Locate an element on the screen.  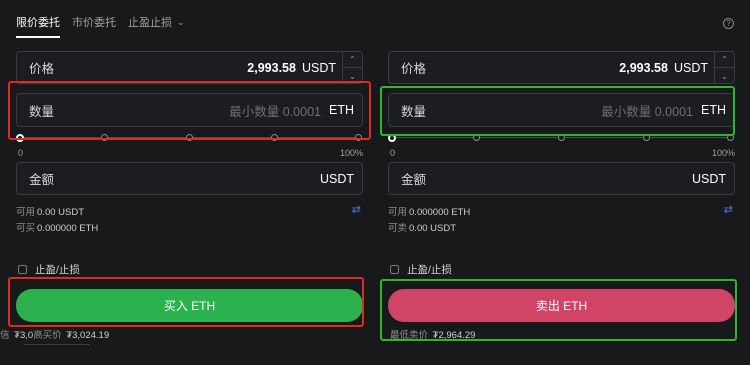
order-type-tabs: 限价委托 市价委托 止盈止损 ⌄ is located at coordinates (106, 27).